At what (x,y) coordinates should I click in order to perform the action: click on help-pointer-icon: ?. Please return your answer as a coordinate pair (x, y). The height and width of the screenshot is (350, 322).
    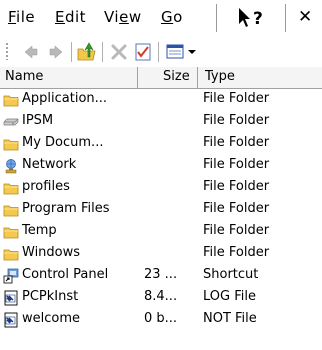
    Looking at the image, I should click on (251, 18).